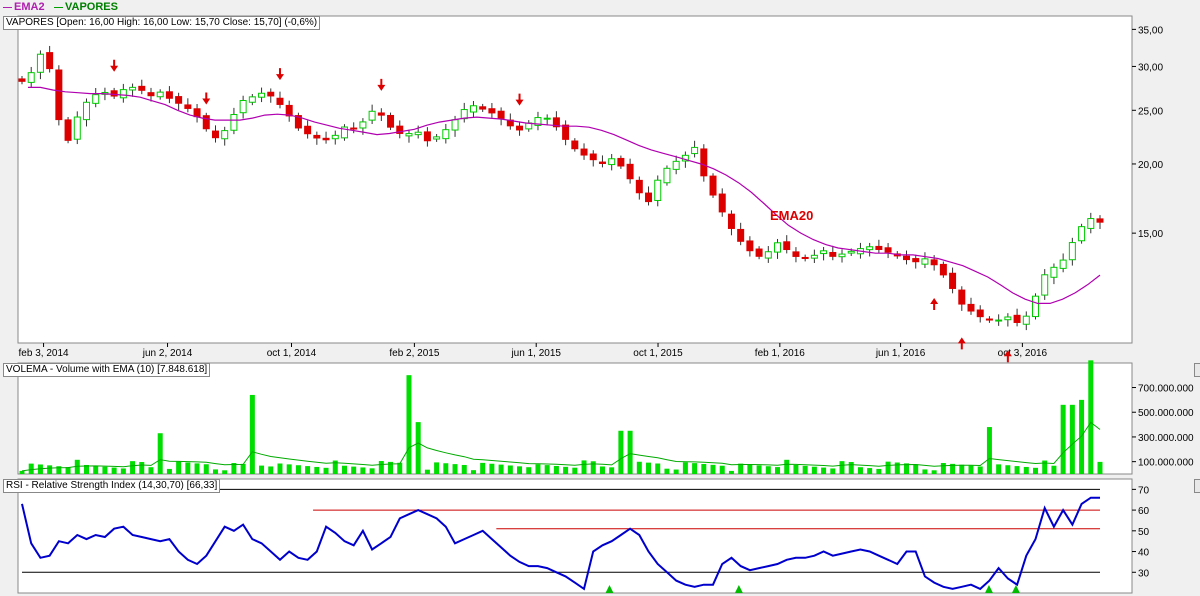 The height and width of the screenshot is (596, 1200). I want to click on rsi-y-tick-label: 70, so click(1144, 490).